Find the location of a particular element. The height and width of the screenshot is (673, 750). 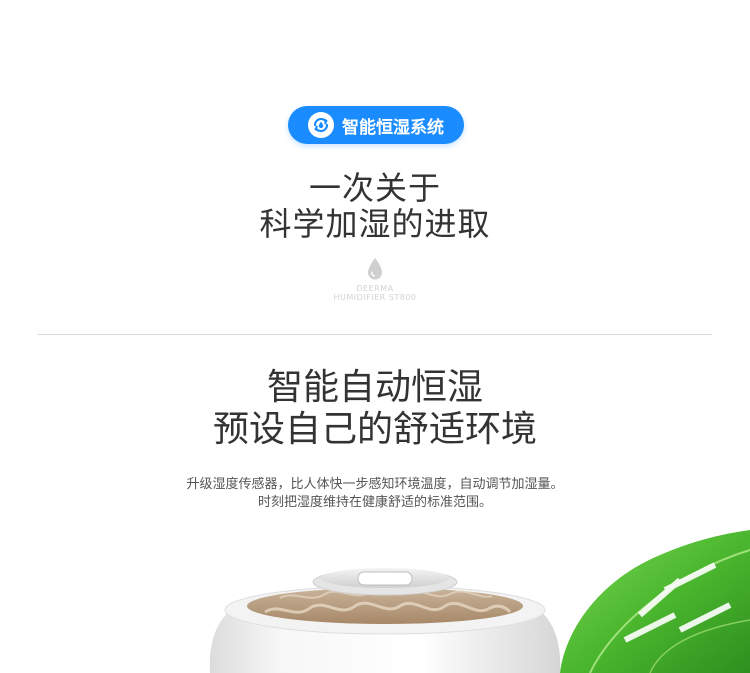

feature-badge: 智能恒湿系统 is located at coordinates (376, 125).